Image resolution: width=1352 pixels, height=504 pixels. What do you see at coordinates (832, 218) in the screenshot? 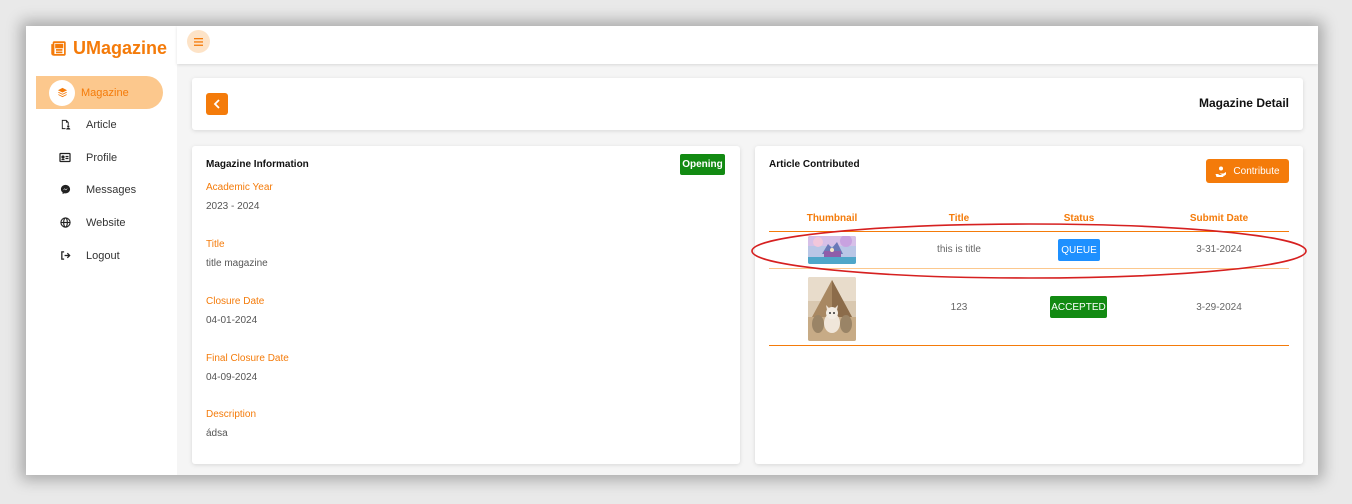
I see `column-header-thumbnail: Thumbnail` at bounding box center [832, 218].